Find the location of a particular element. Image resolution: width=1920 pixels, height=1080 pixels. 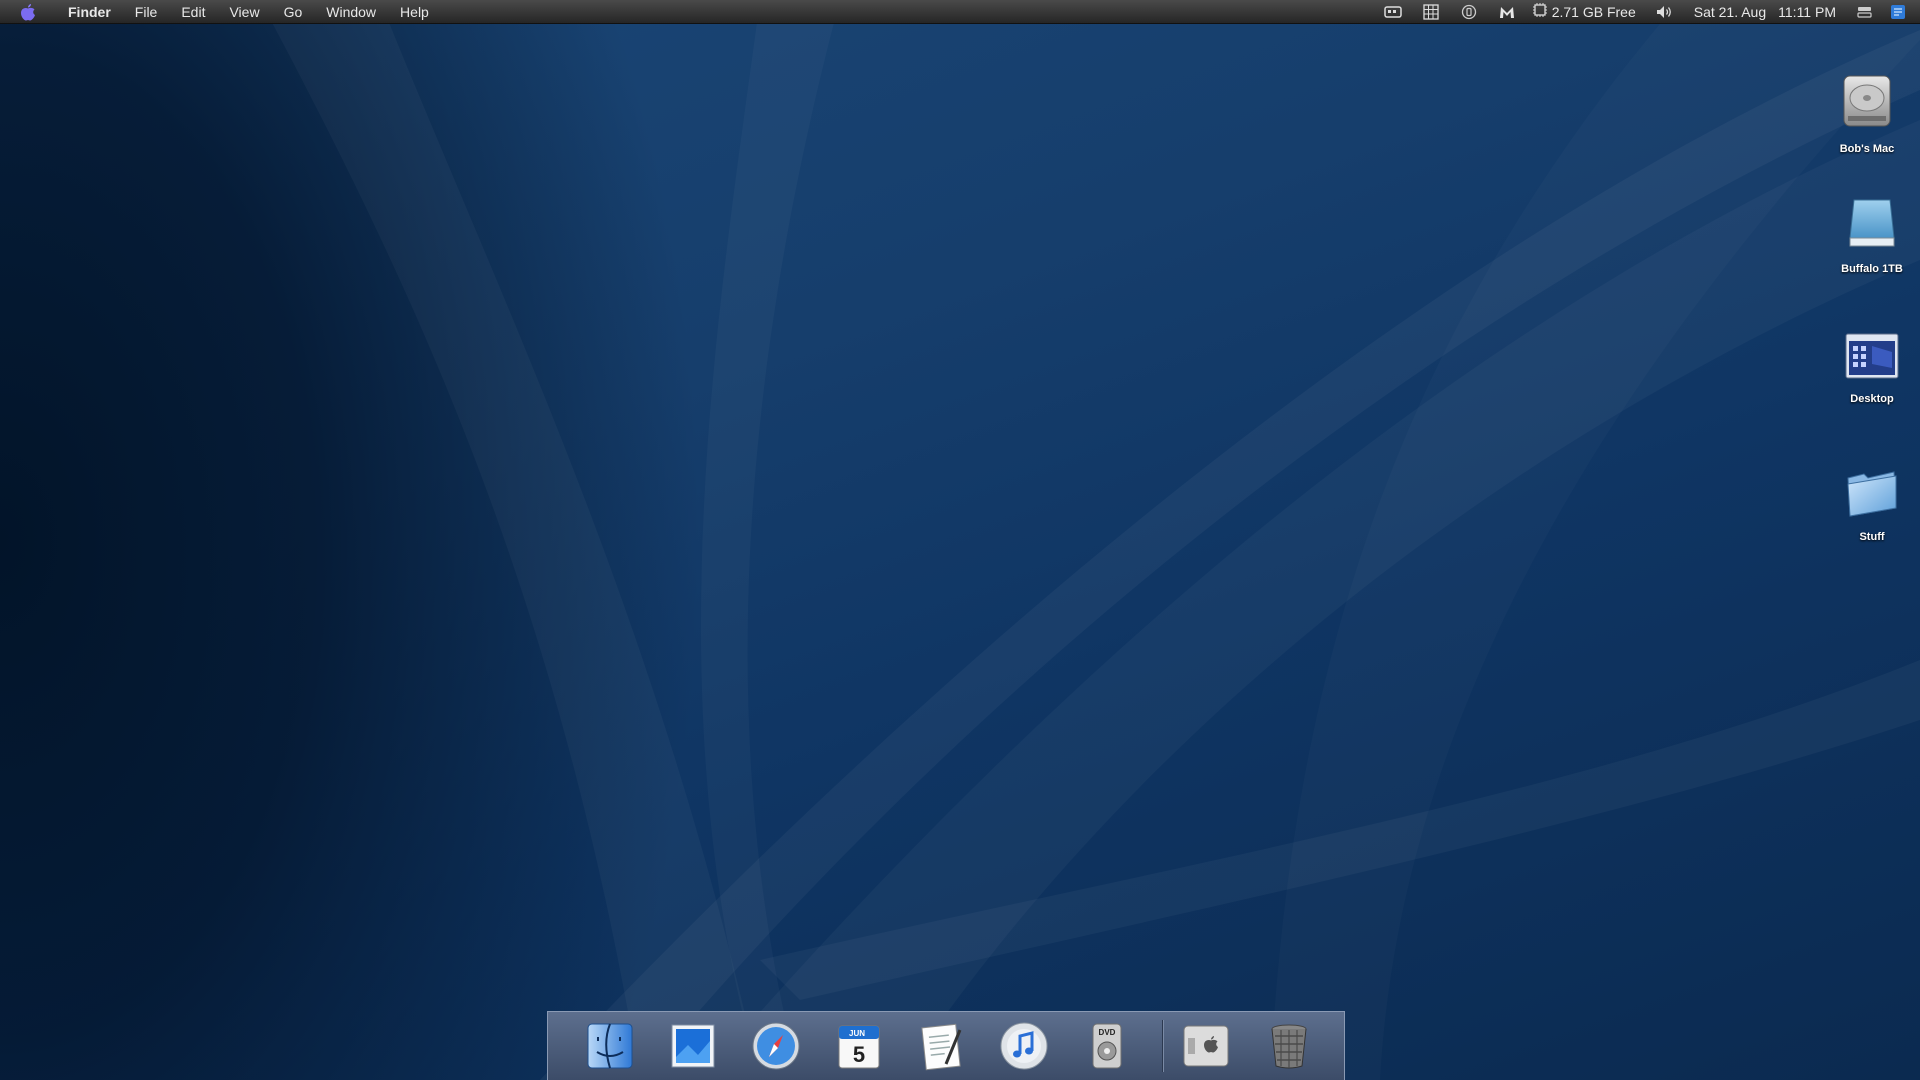

desktop-icon-desktop: Desktop is located at coordinates (1868, 368).